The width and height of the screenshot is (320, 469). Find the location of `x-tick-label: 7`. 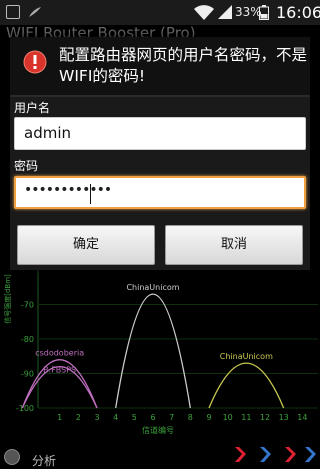

x-tick-label: 7 is located at coordinates (171, 417).